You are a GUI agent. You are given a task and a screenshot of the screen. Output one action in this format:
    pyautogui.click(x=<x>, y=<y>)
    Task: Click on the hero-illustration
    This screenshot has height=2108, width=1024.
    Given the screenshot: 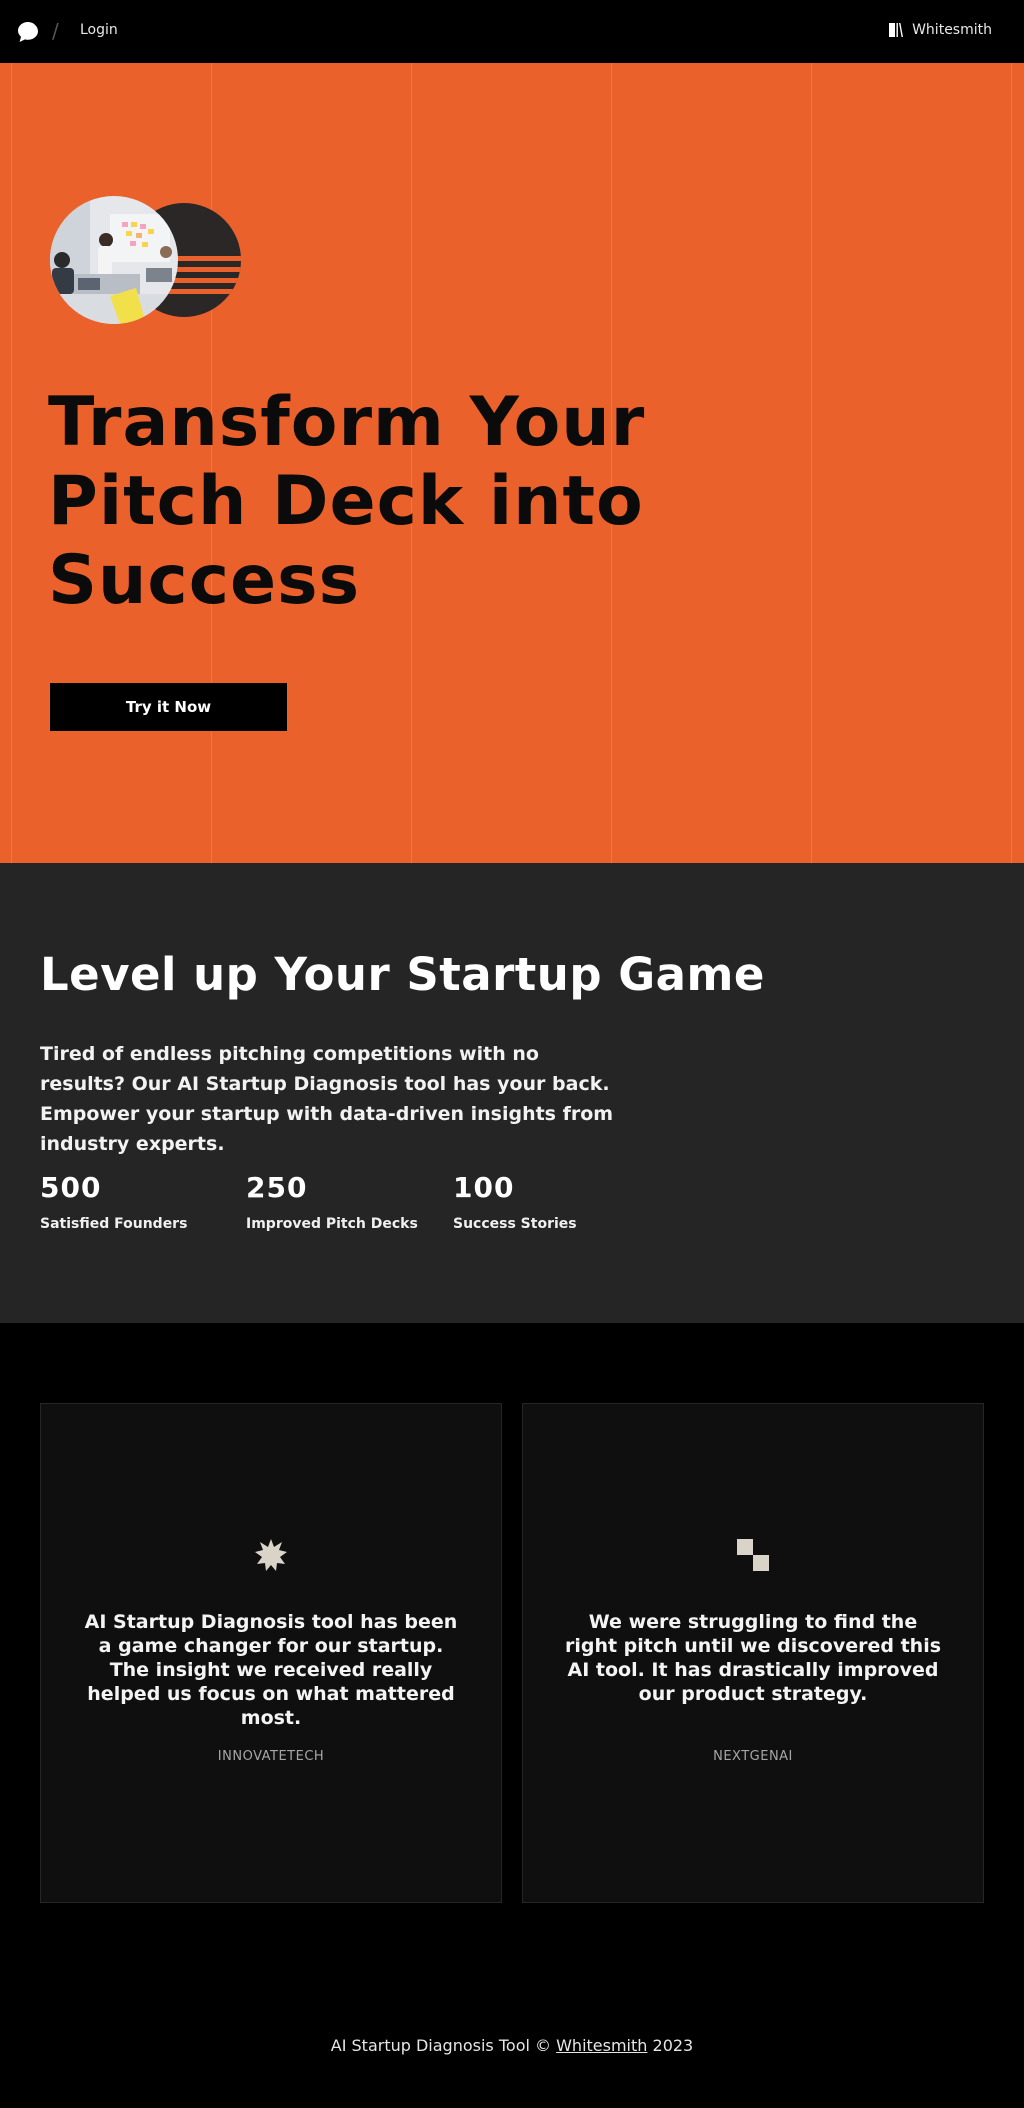 What is the action you would take?
    pyautogui.click(x=145, y=260)
    